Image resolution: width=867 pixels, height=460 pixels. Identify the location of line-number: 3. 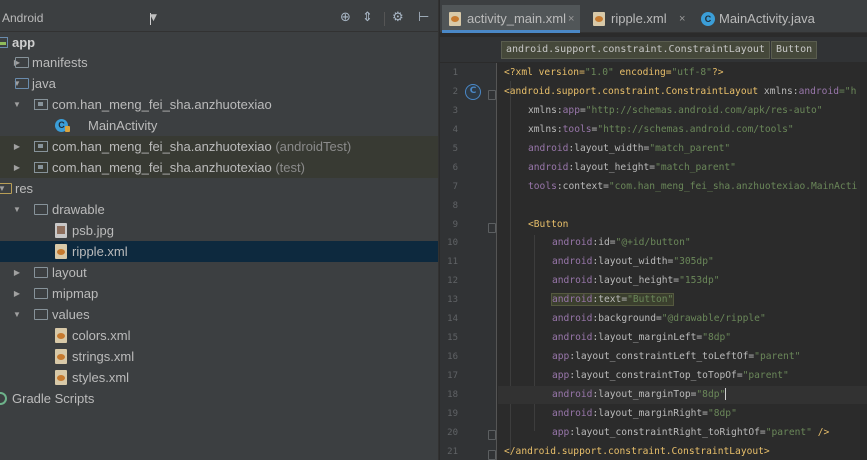
(455, 111).